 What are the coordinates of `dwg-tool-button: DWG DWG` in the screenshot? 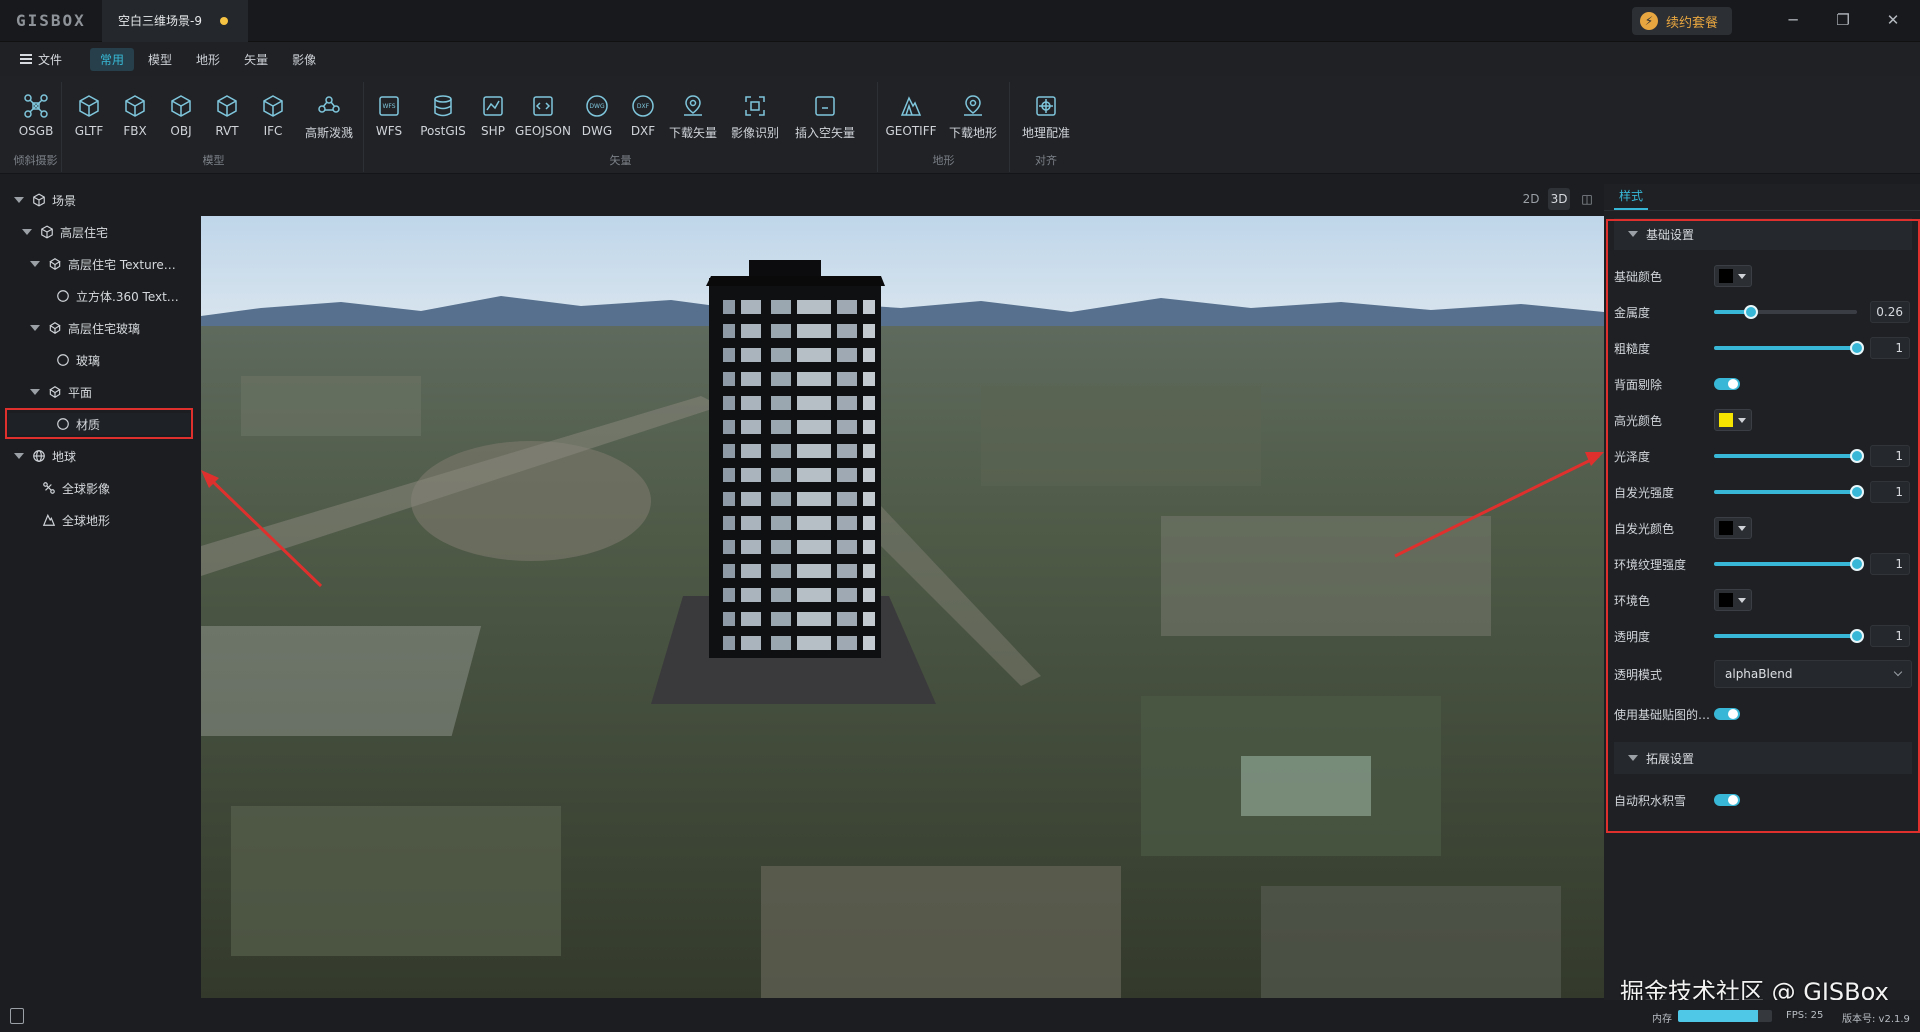 It's located at (597, 119).